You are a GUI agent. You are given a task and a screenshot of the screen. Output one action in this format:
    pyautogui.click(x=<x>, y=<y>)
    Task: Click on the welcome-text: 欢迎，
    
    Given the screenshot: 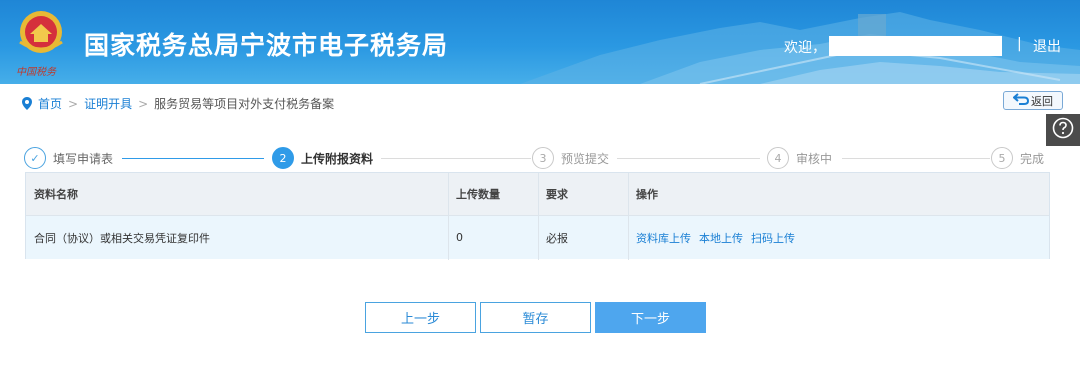 What is the action you would take?
    pyautogui.click(x=805, y=48)
    